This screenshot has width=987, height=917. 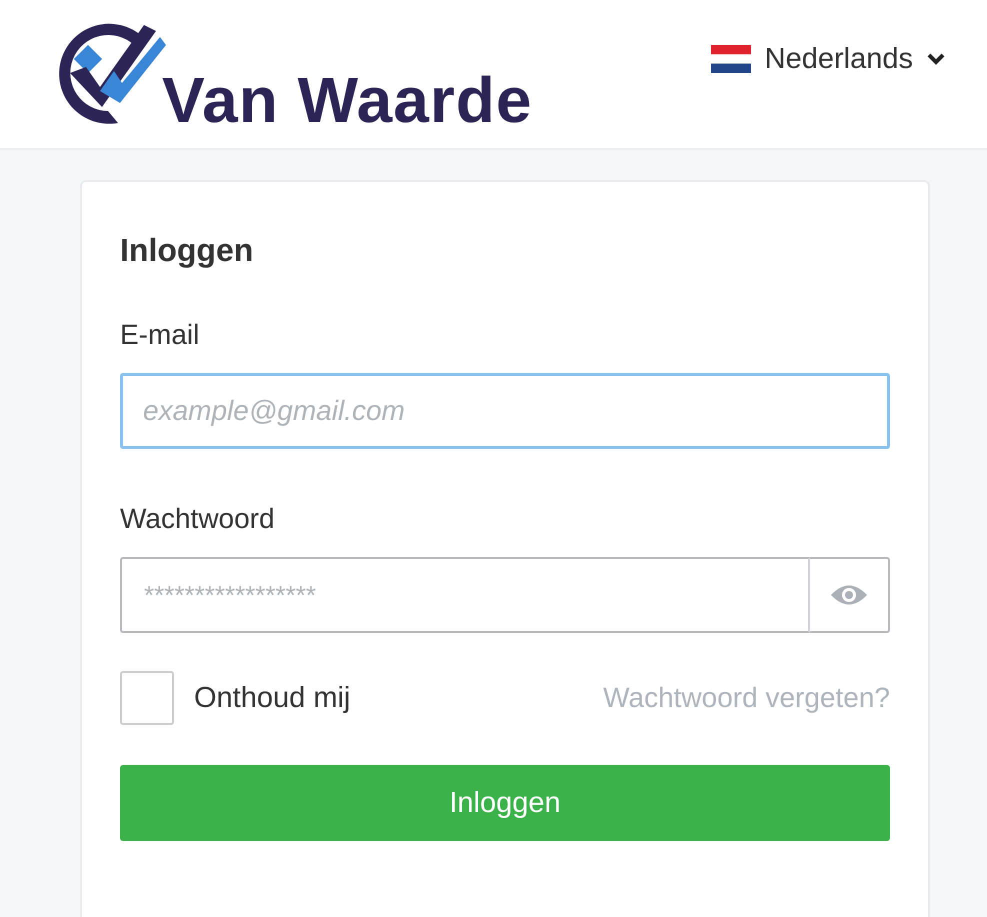 I want to click on chevron-icon, so click(x=936, y=59).